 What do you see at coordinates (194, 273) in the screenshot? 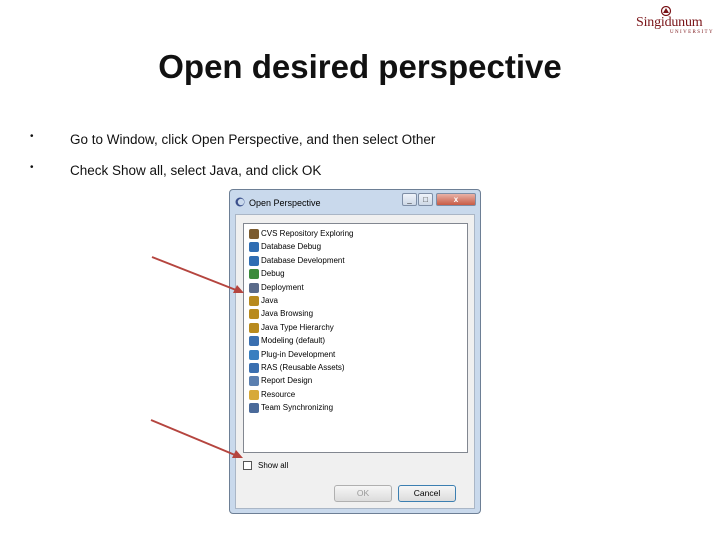
I see `arrow-to-java` at bounding box center [194, 273].